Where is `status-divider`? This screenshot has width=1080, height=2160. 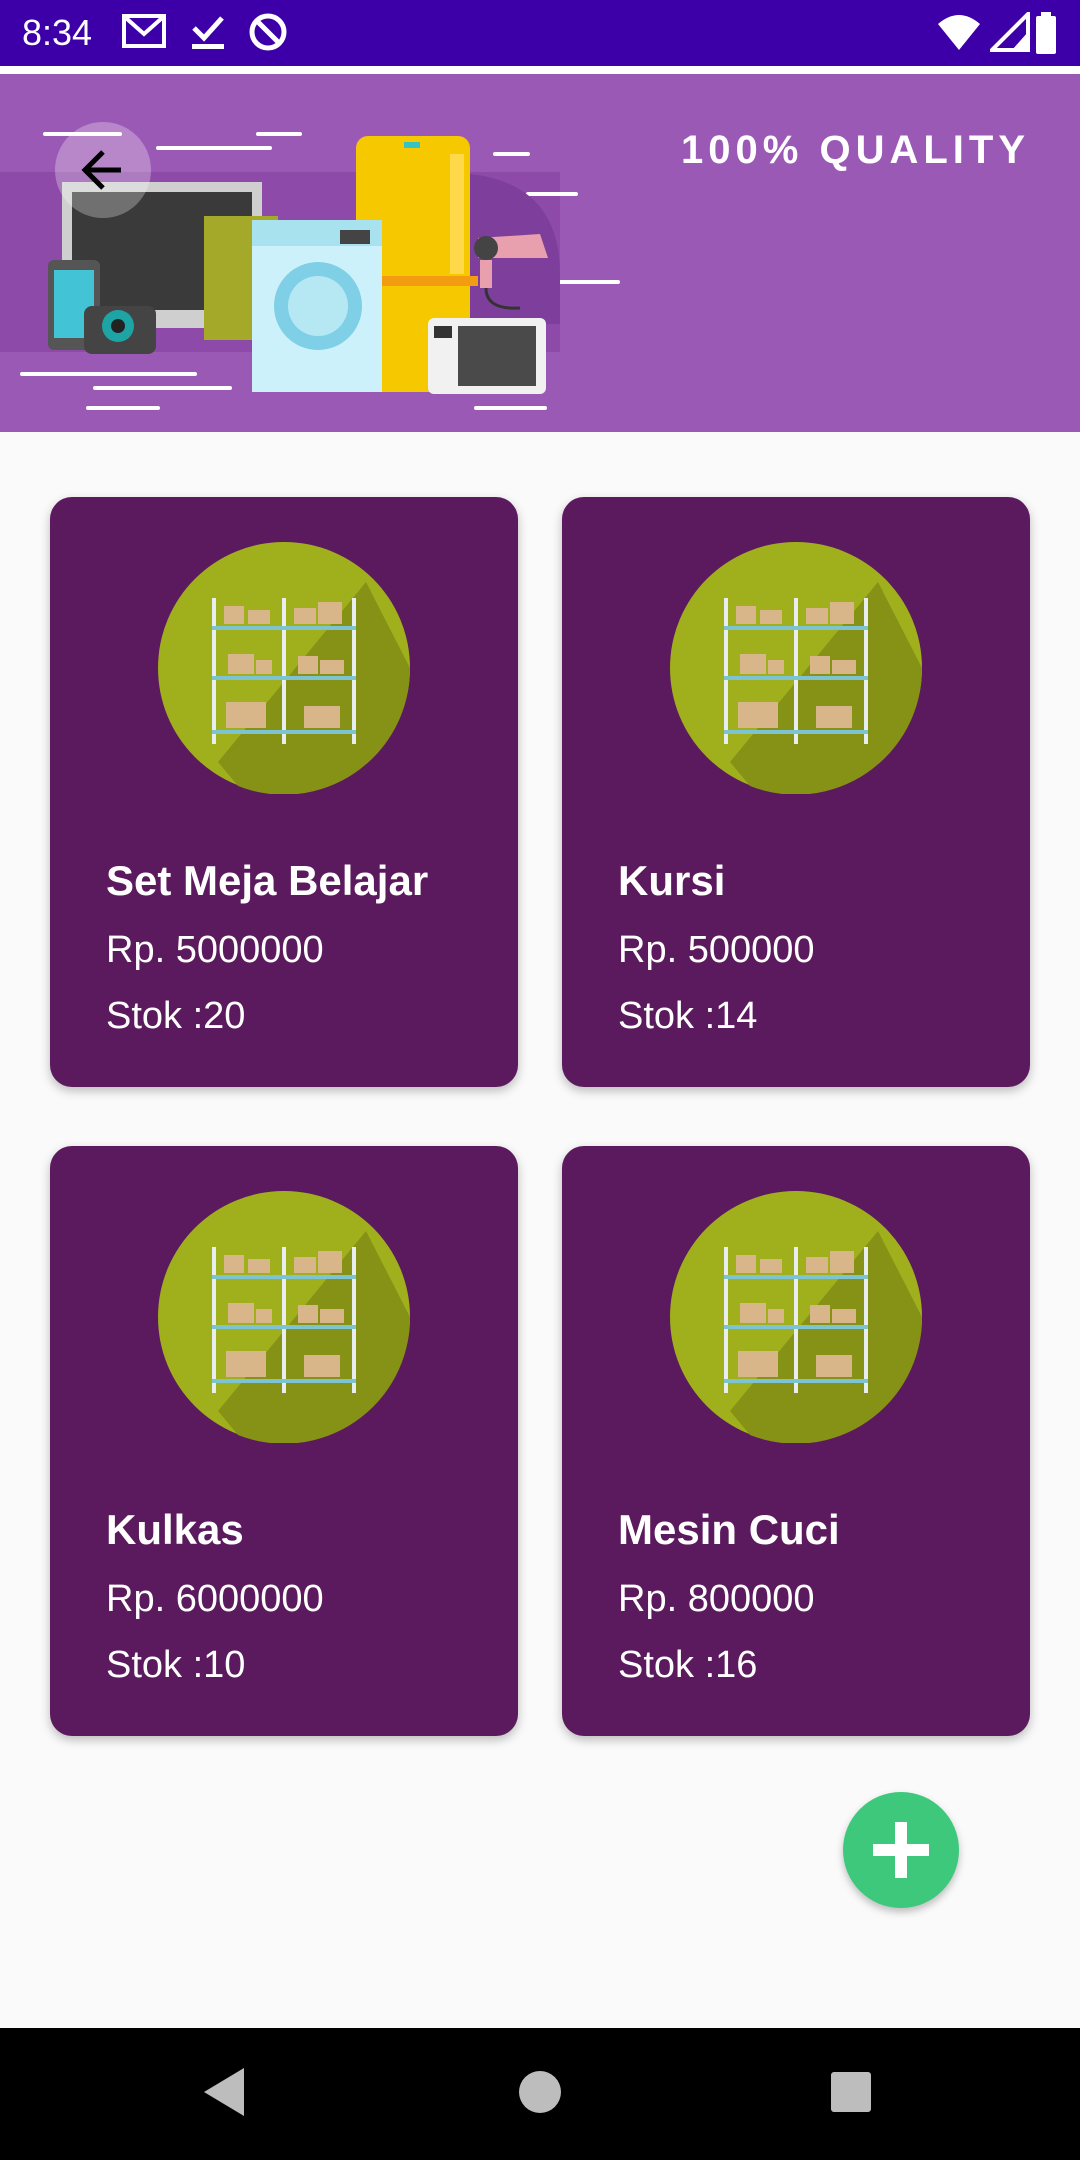
status-divider is located at coordinates (540, 70).